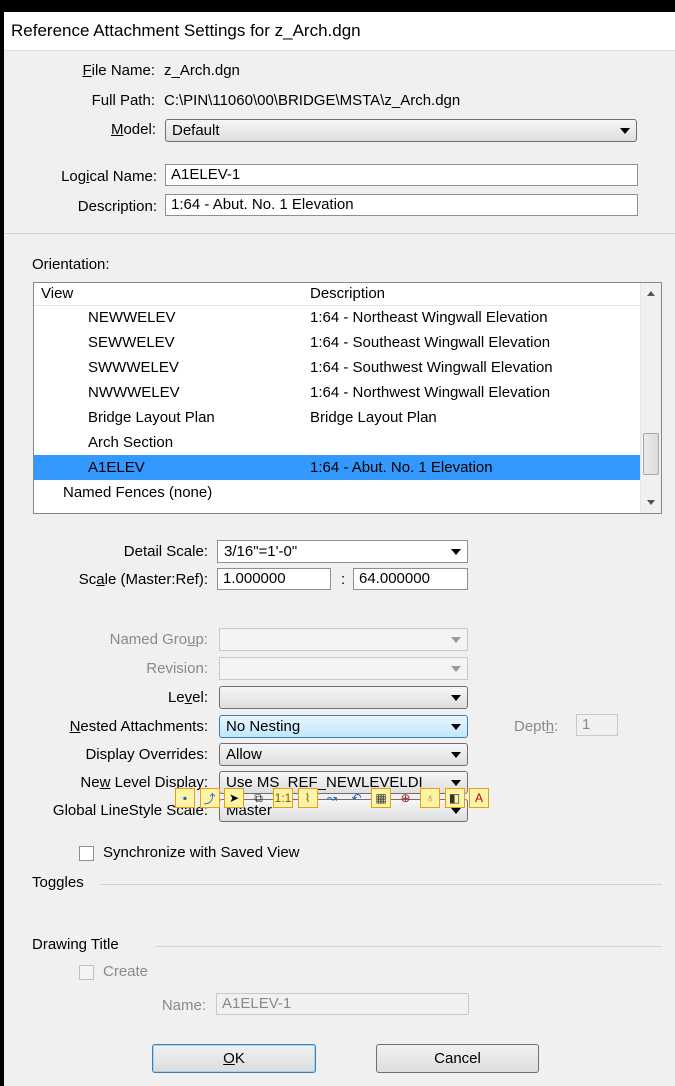 The height and width of the screenshot is (1086, 675). What do you see at coordinates (381, 798) in the screenshot?
I see `raster-icon: ▦` at bounding box center [381, 798].